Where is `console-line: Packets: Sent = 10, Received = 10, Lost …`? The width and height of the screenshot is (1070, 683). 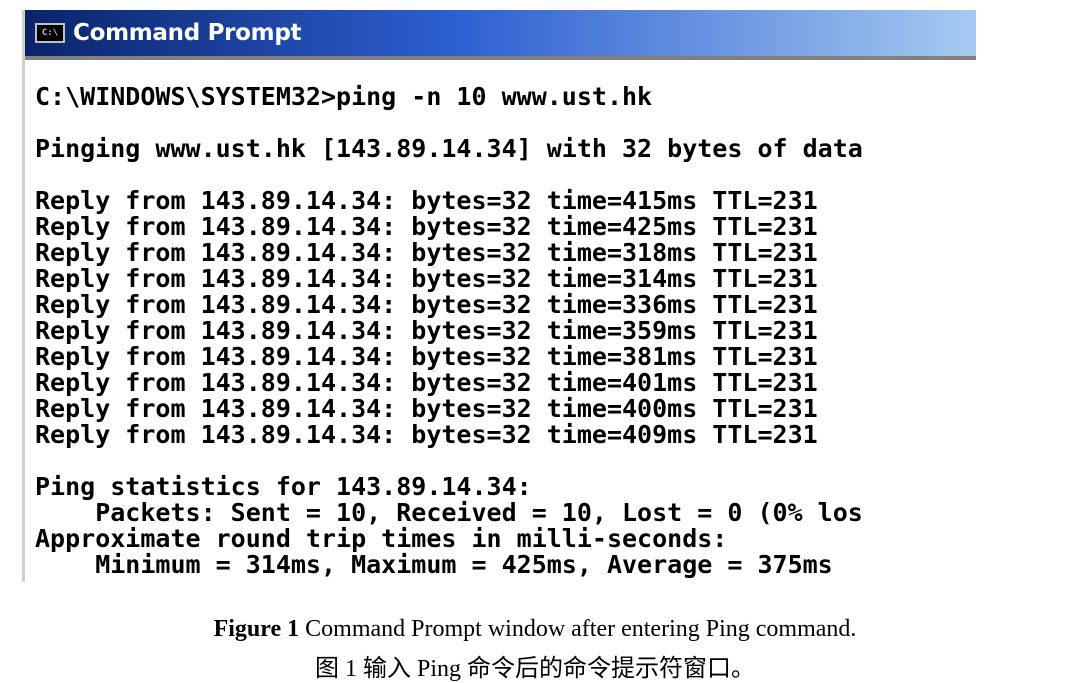 console-line: Packets: Sent = 10, Received = 10, Lost … is located at coordinates (449, 512).